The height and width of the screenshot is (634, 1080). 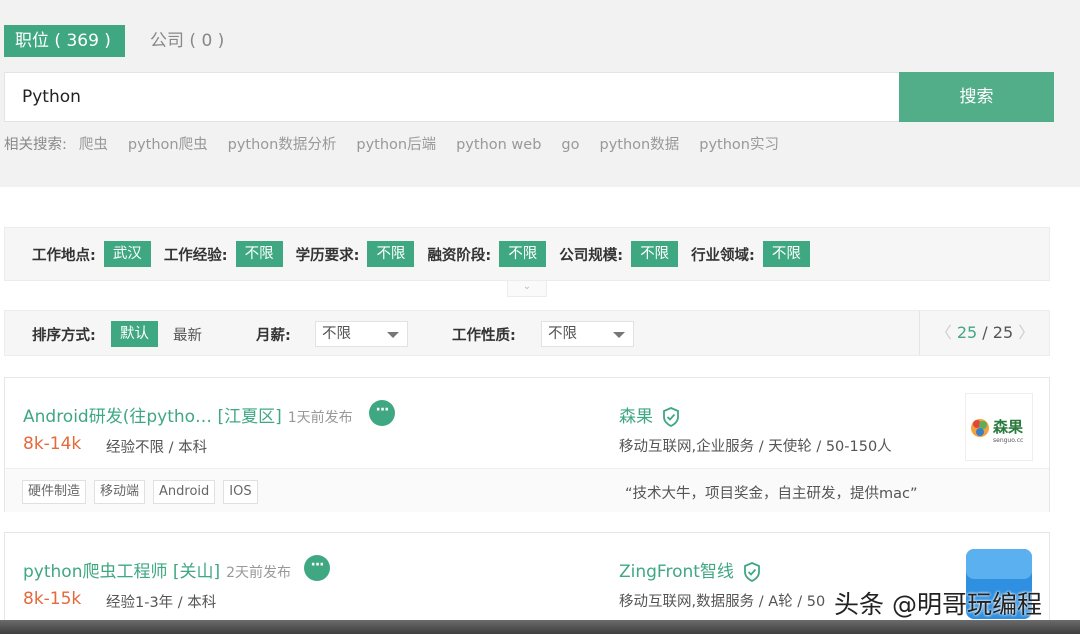 I want to click on filter-experience-label: 工作经验:, so click(x=195, y=255).